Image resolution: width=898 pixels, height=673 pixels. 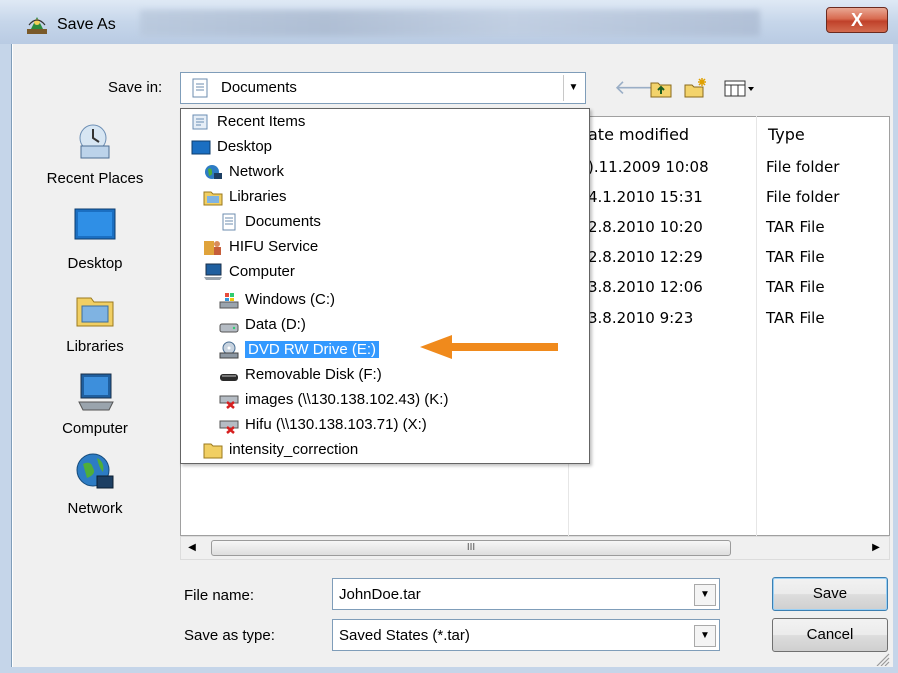 I want to click on window-frame-bottom, so click(x=449, y=670).